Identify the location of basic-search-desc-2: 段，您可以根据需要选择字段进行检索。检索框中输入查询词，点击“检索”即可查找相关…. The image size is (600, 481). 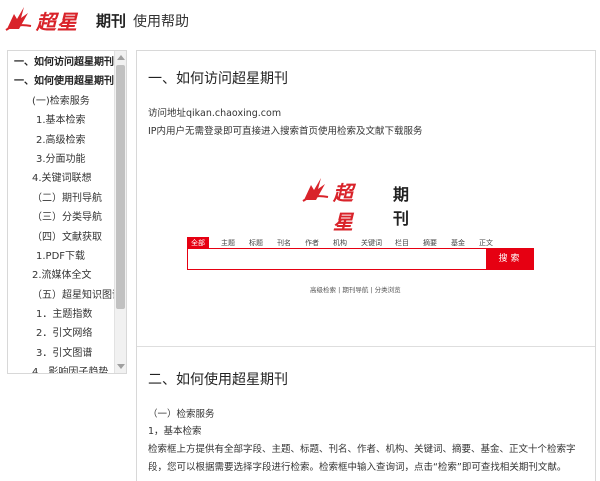
(357, 467).